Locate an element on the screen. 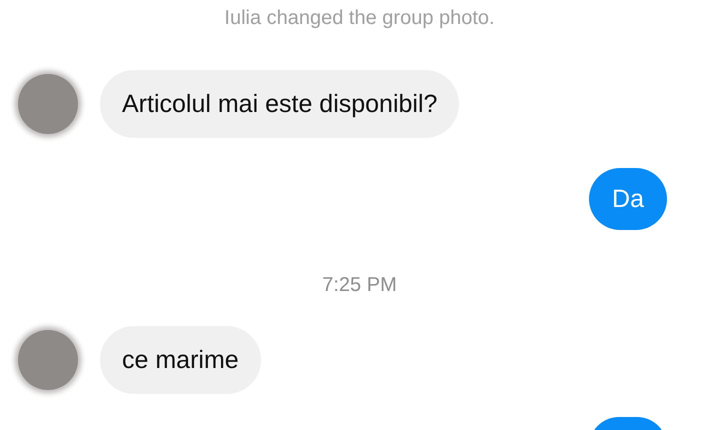  timestamp: 7:25 PM is located at coordinates (359, 285).